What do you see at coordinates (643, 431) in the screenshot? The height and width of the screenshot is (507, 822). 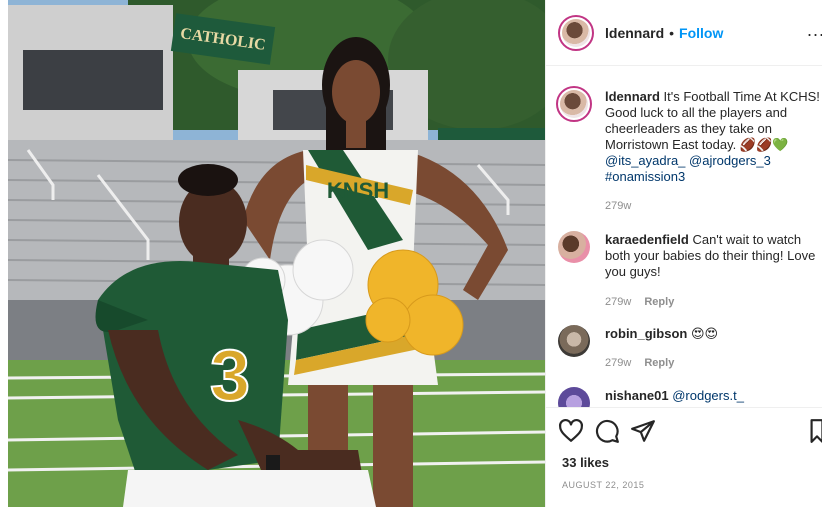 I see `share-icon` at bounding box center [643, 431].